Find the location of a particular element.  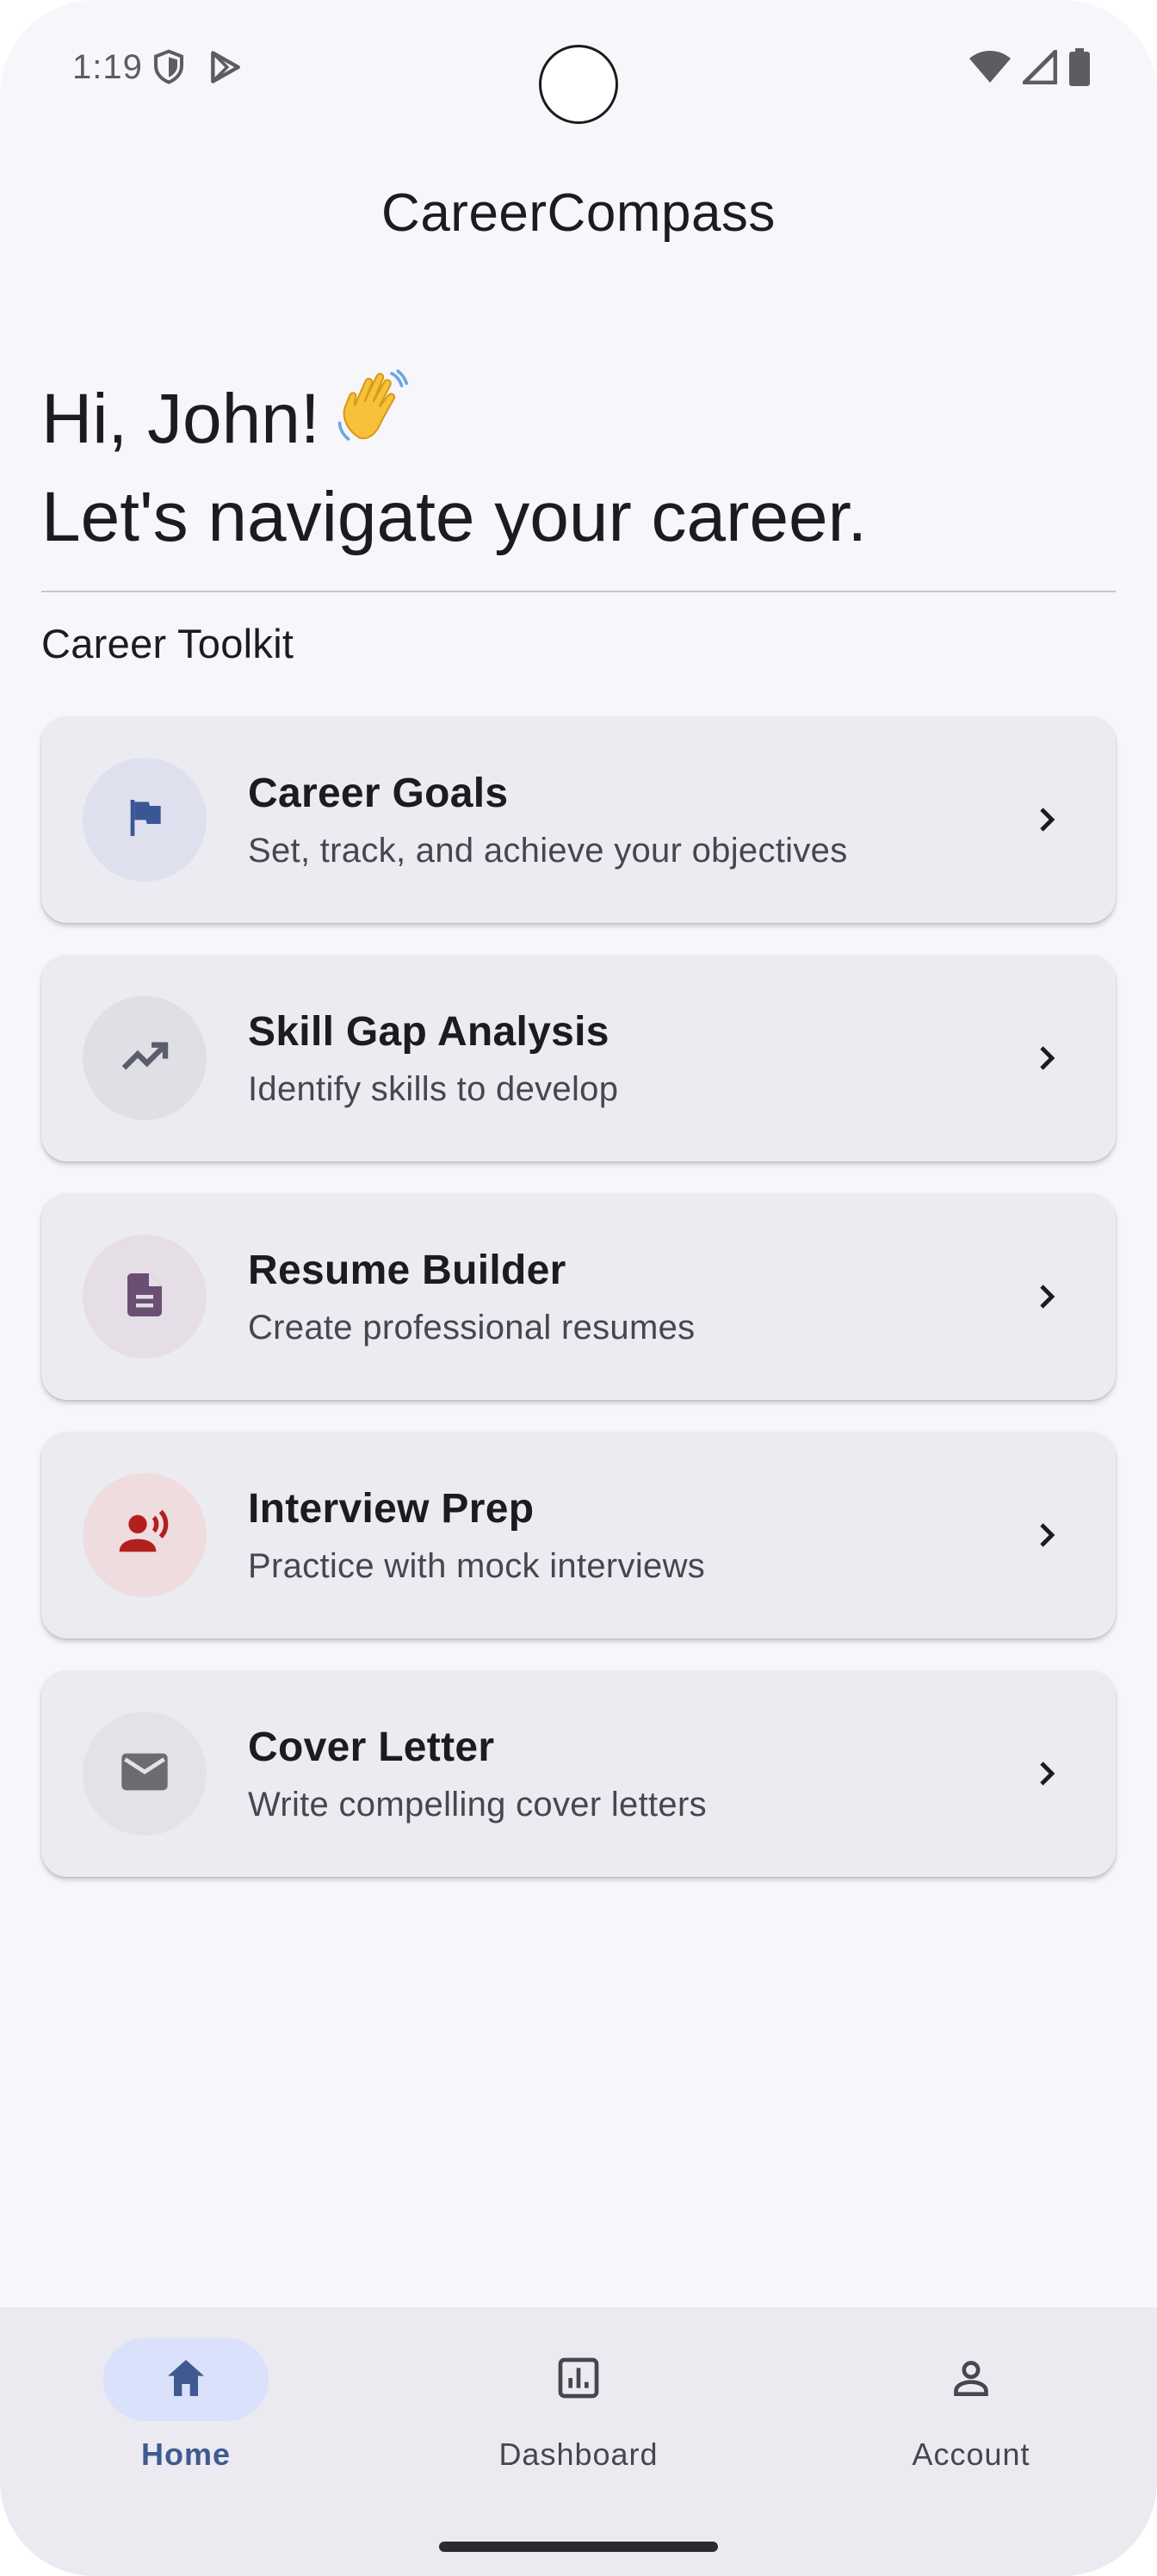

card-subtitle: Set, track, and achieve your objectives is located at coordinates (548, 851).